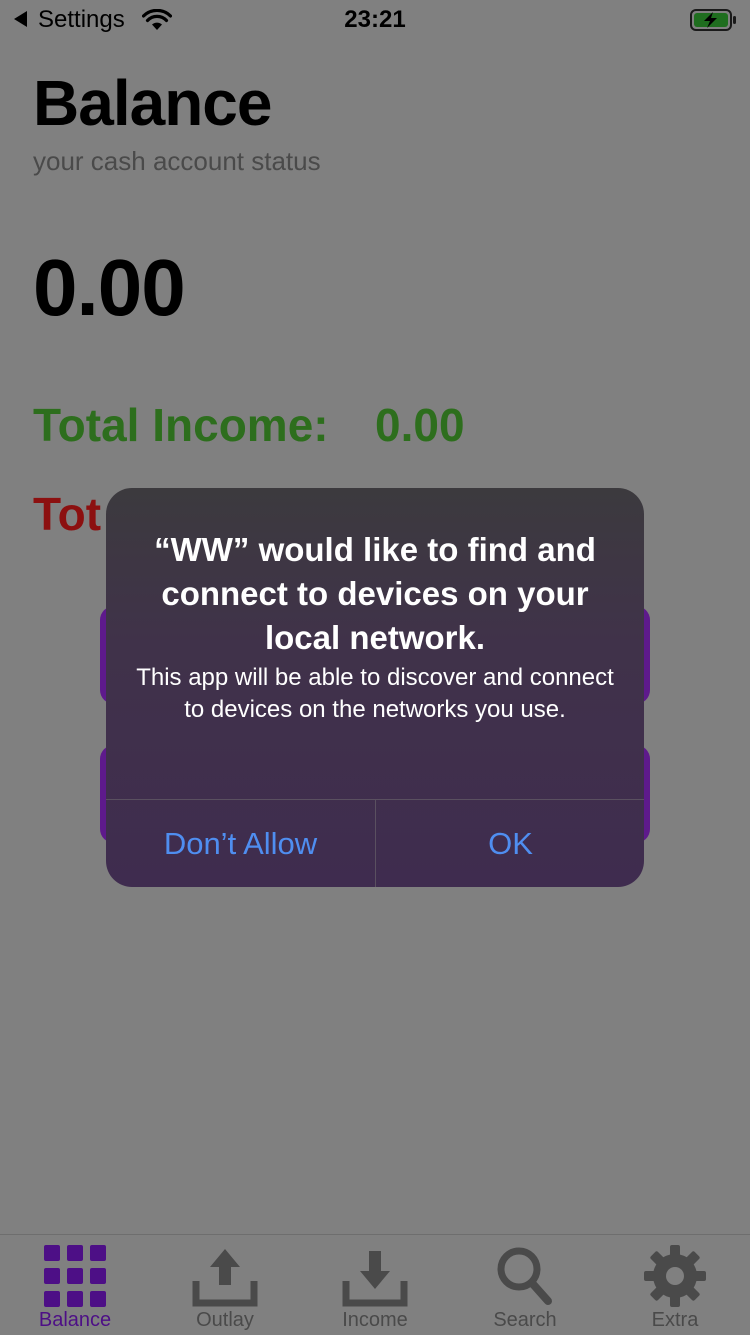 The width and height of the screenshot is (750, 1335). Describe the element at coordinates (675, 1320) in the screenshot. I see `tab-extra-label: Extra` at that location.